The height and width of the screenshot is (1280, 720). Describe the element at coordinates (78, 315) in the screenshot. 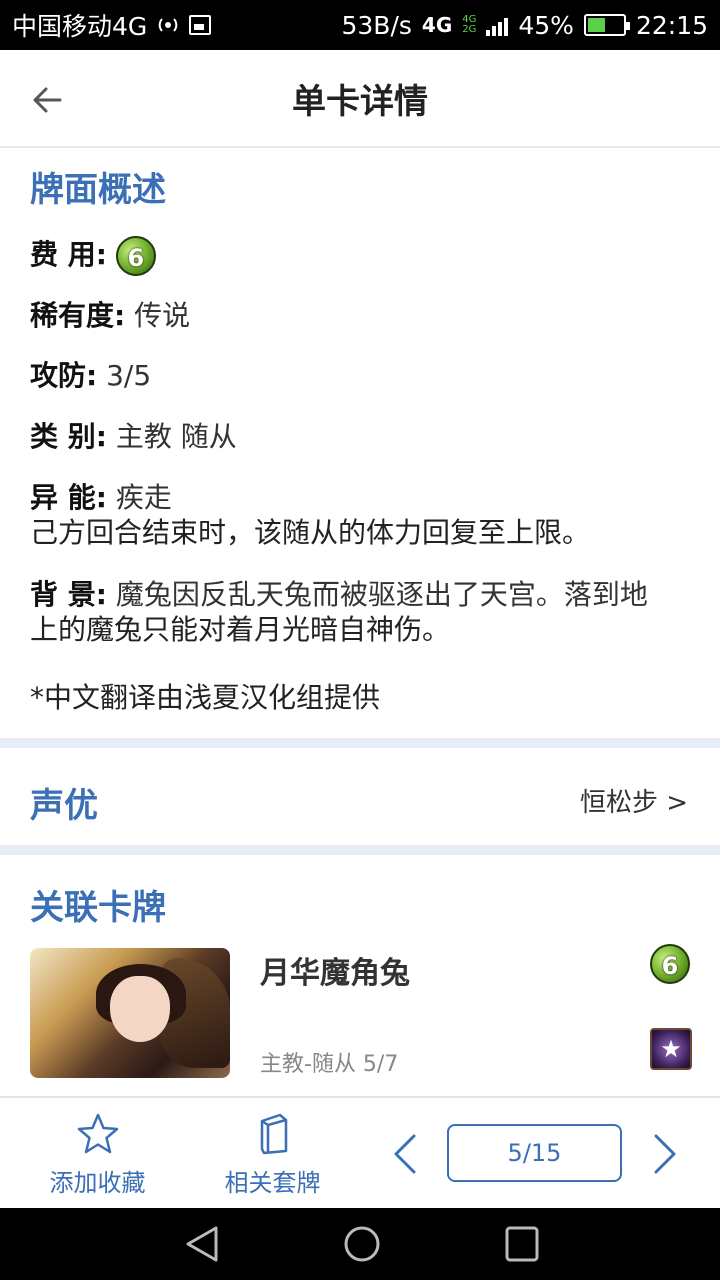

I see `rarity-label: 稀有度:` at that location.